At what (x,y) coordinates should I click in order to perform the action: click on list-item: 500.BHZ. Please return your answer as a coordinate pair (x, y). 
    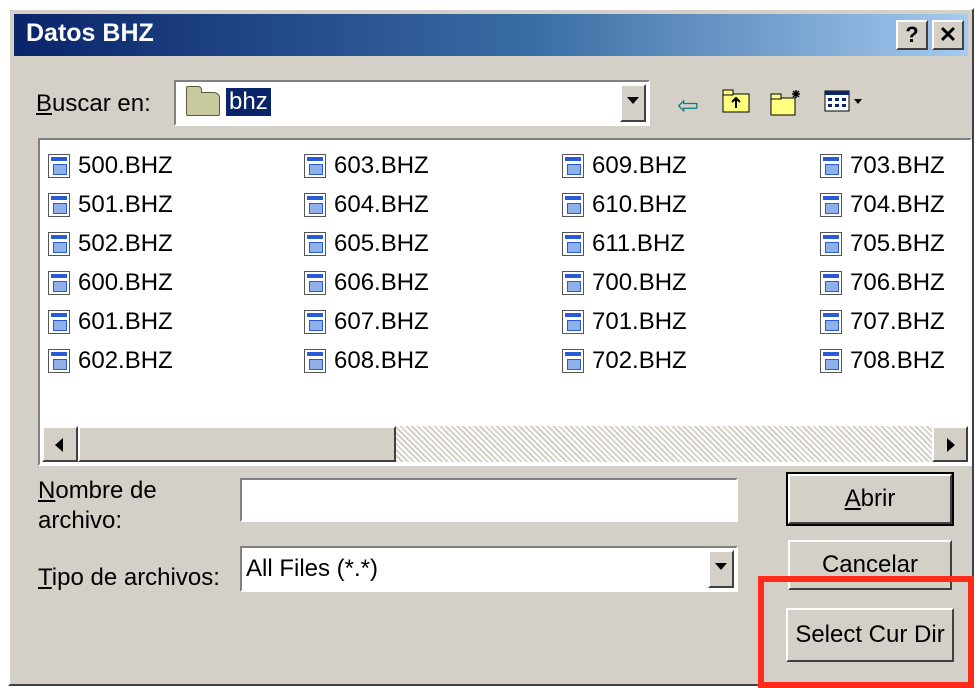
    Looking at the image, I should click on (110, 166).